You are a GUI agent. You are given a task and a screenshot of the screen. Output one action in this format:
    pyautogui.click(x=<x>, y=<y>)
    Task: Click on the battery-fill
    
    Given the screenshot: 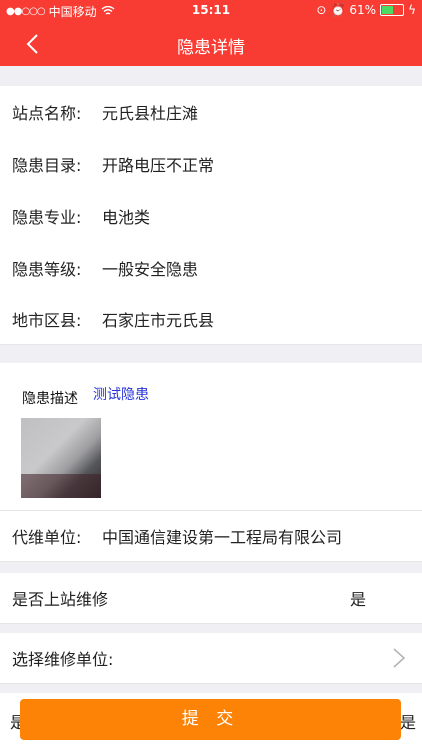 What is the action you would take?
    pyautogui.click(x=388, y=10)
    